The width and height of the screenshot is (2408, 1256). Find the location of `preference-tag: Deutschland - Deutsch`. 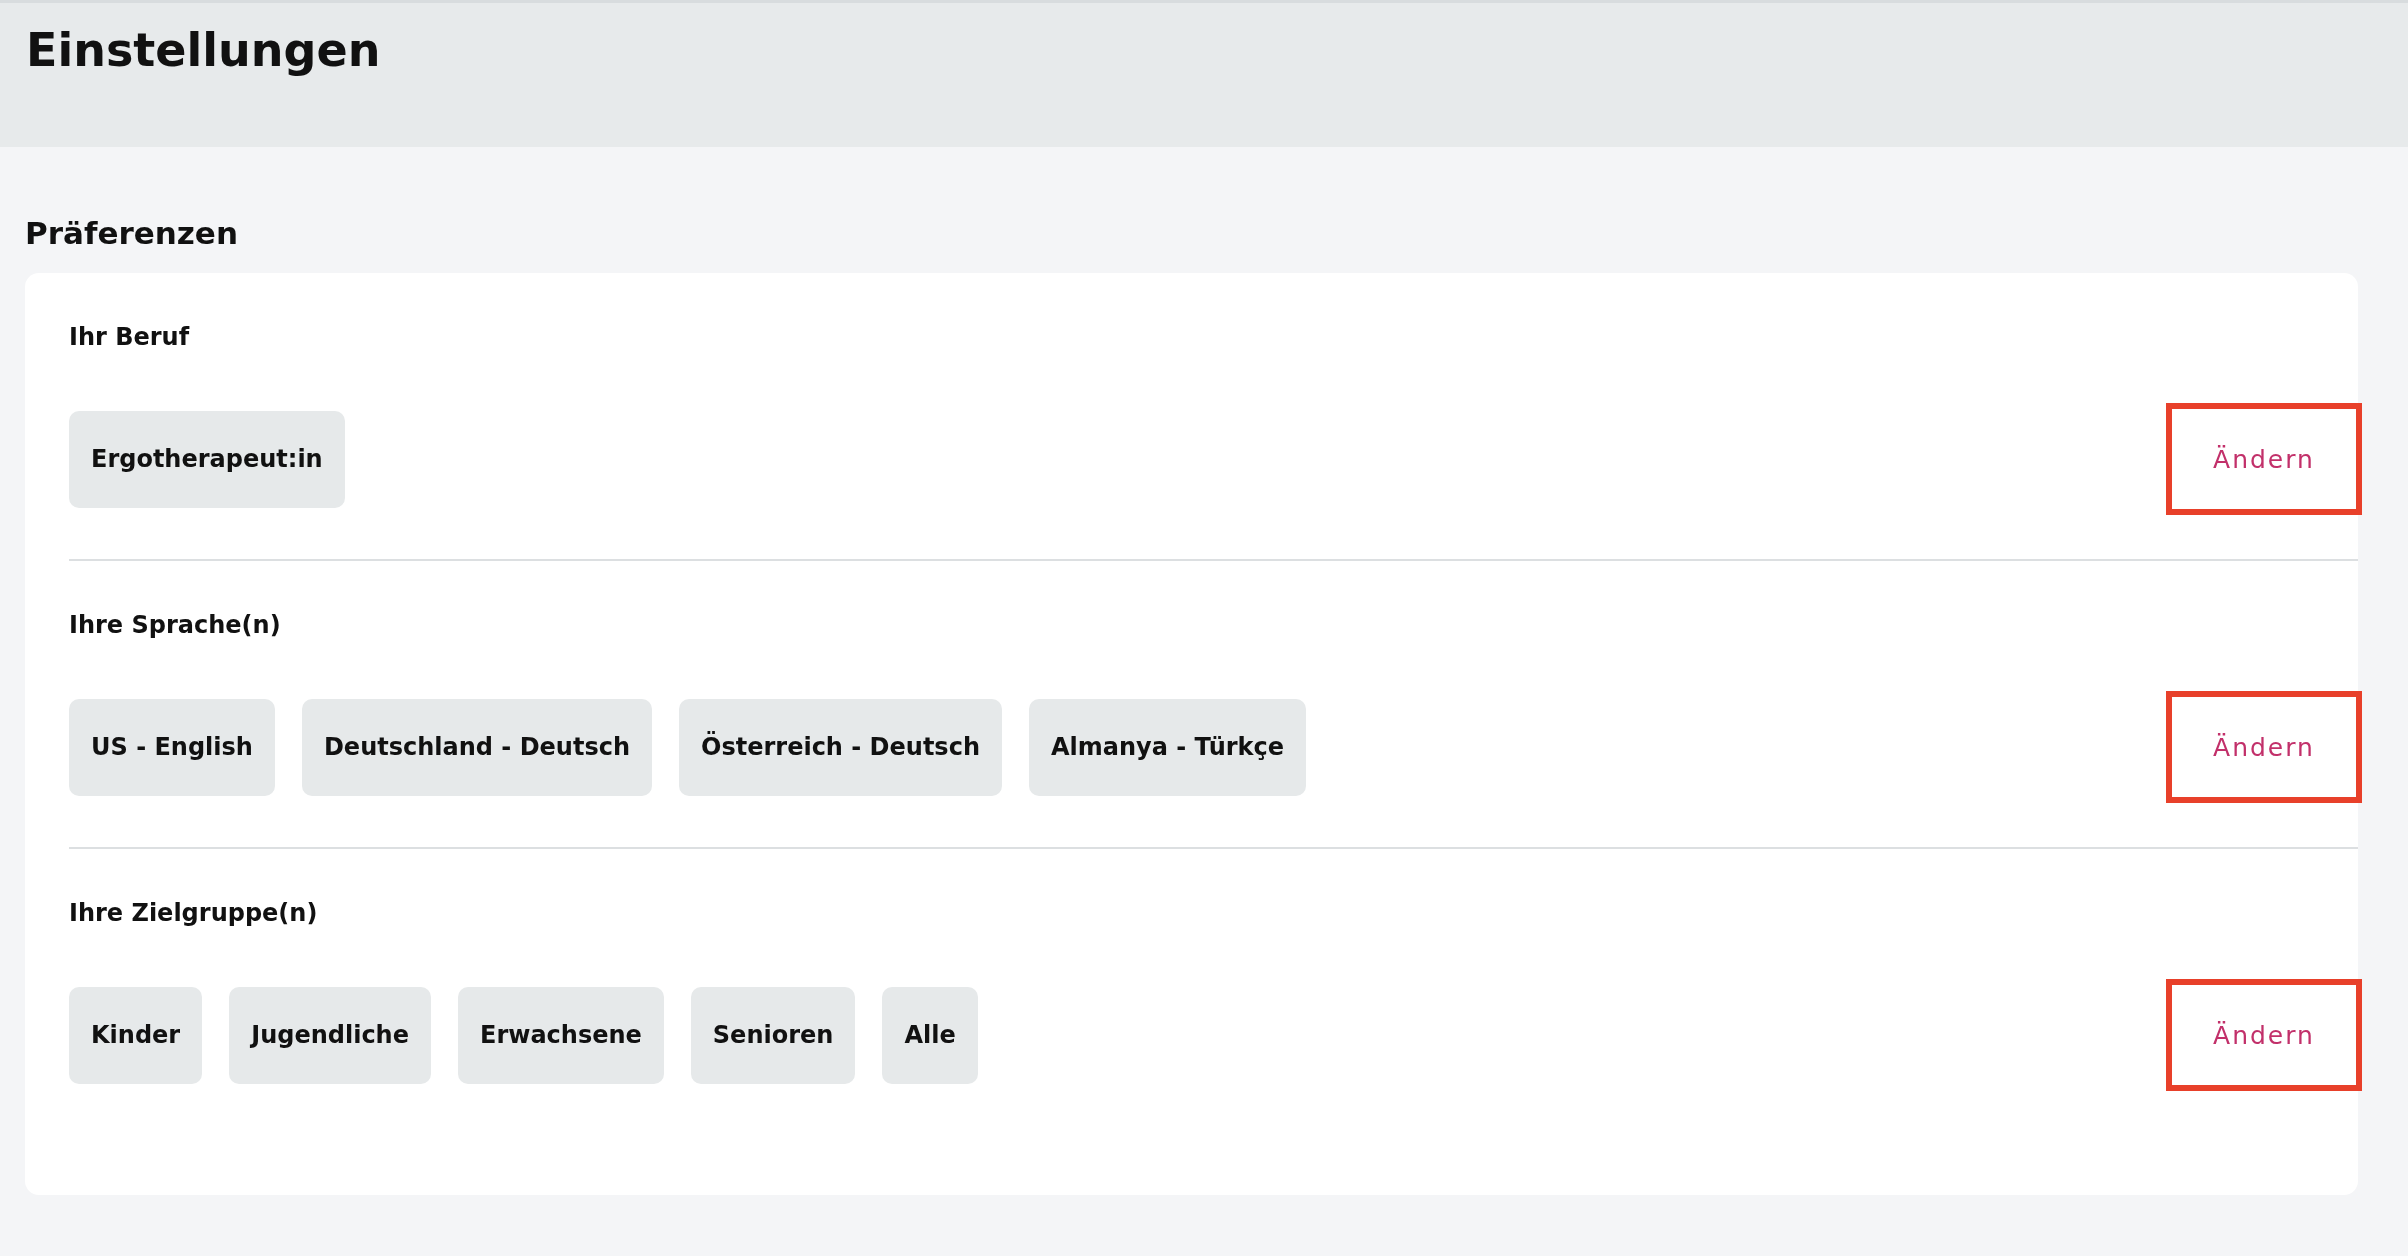

preference-tag: Deutschland - Deutsch is located at coordinates (476, 747).